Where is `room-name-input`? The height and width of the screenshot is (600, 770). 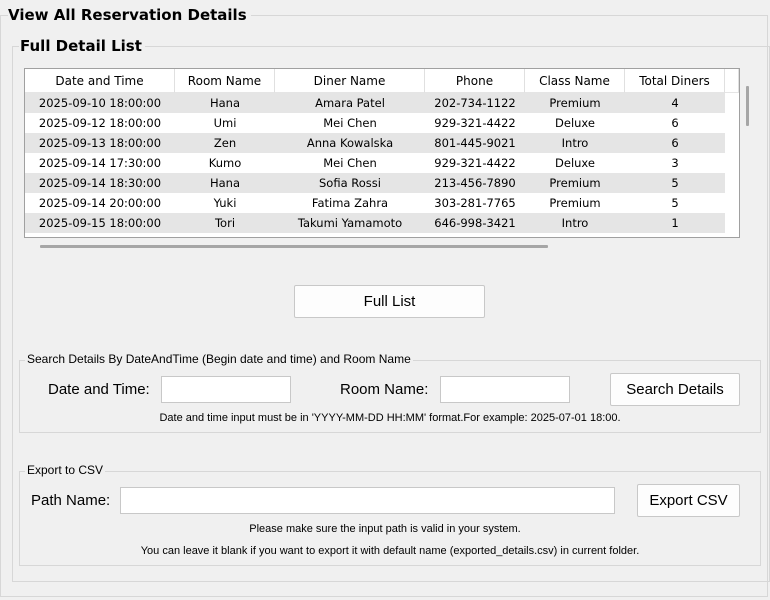 room-name-input is located at coordinates (505, 389).